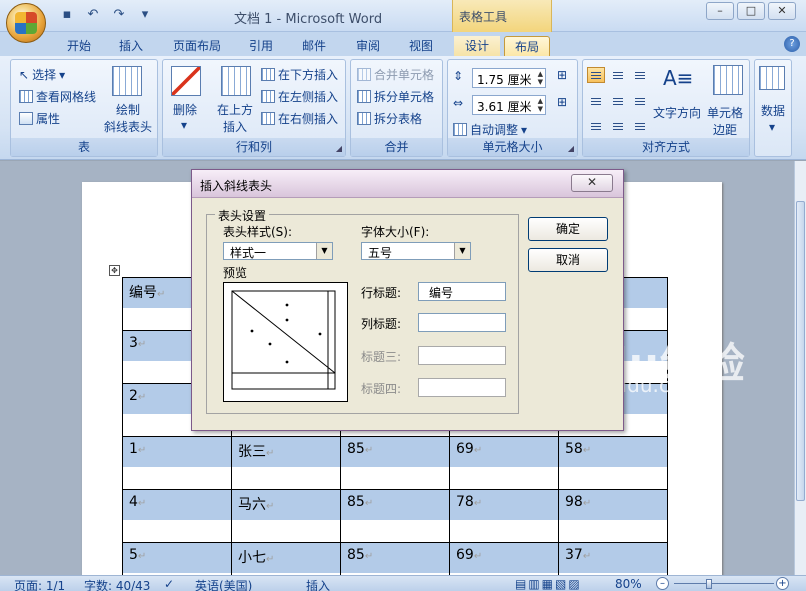 This screenshot has height=591, width=806. I want to click on scrollbar-thumb, so click(800, 351).